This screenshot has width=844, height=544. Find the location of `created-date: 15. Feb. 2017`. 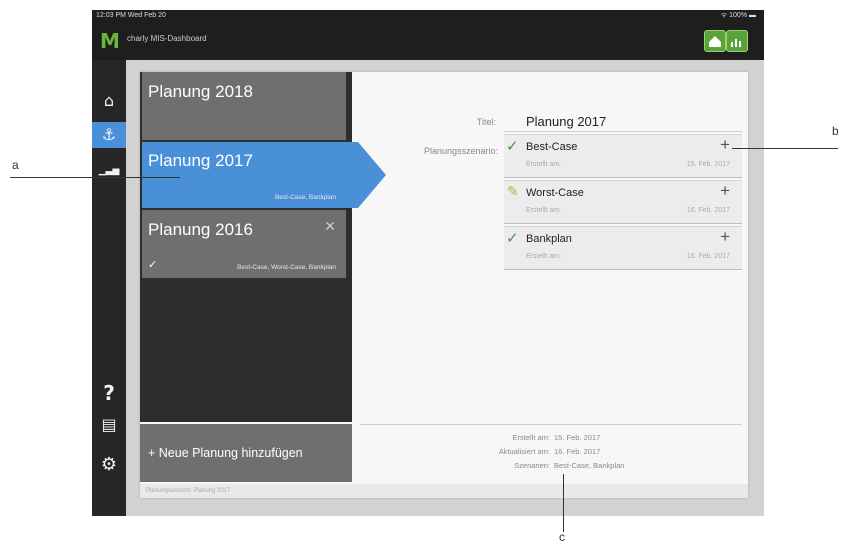

created-date: 15. Feb. 2017 is located at coordinates (708, 164).